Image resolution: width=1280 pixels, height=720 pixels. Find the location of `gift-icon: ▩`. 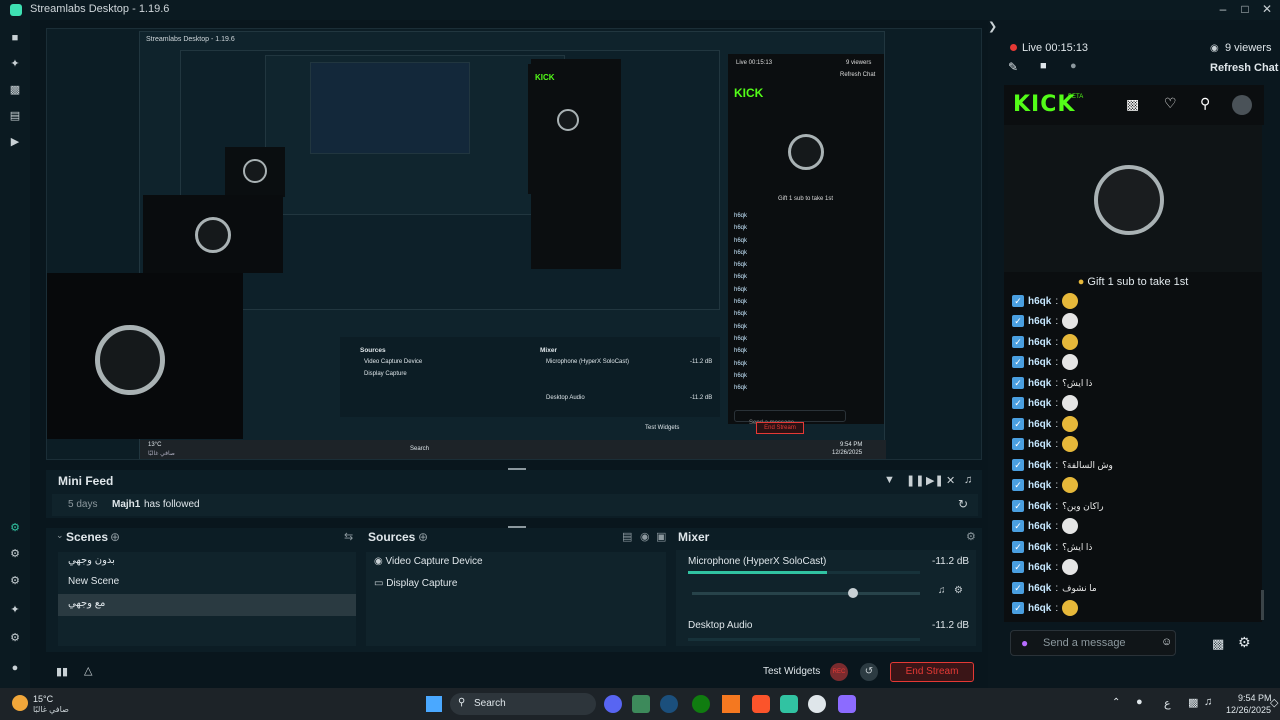

gift-icon: ▩ is located at coordinates (1132, 104).